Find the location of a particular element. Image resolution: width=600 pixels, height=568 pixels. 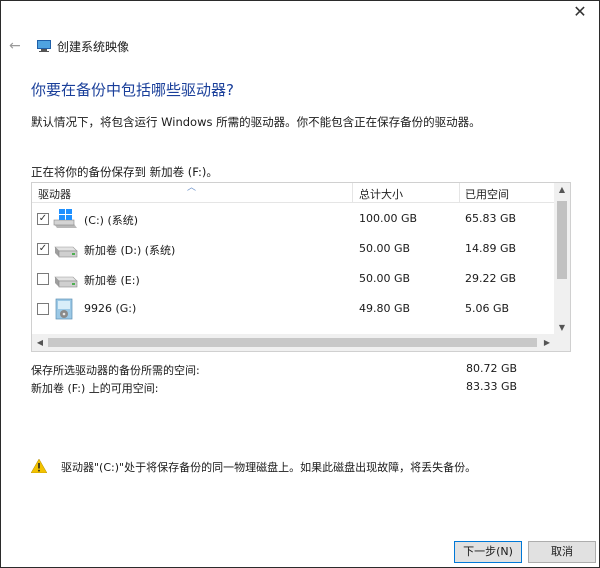

required-space-label: 保存所选驱动器的备份所需的空间: is located at coordinates (115, 370).